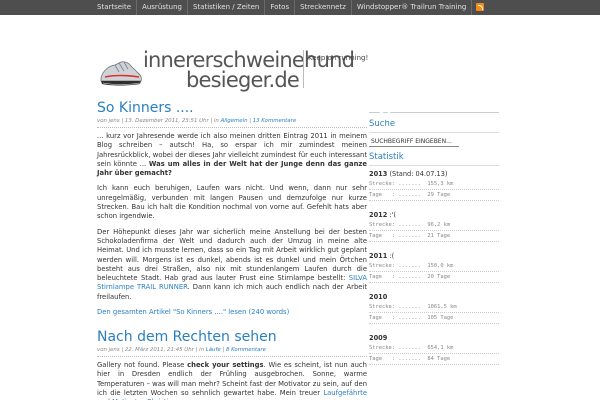  I want to click on stat-year: 2009, so click(378, 338).